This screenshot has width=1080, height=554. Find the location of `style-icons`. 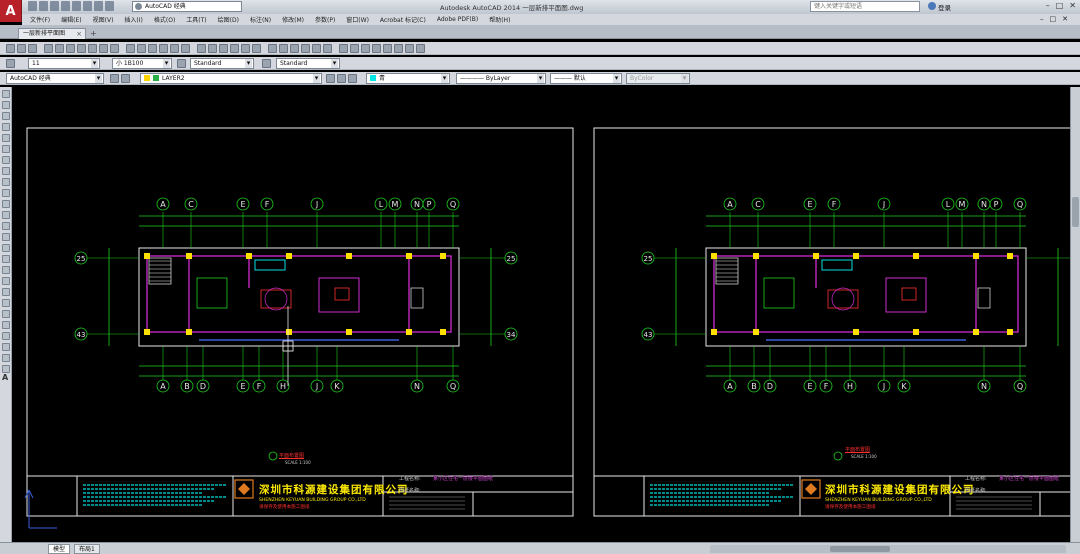

style-icons is located at coordinates (181, 63).